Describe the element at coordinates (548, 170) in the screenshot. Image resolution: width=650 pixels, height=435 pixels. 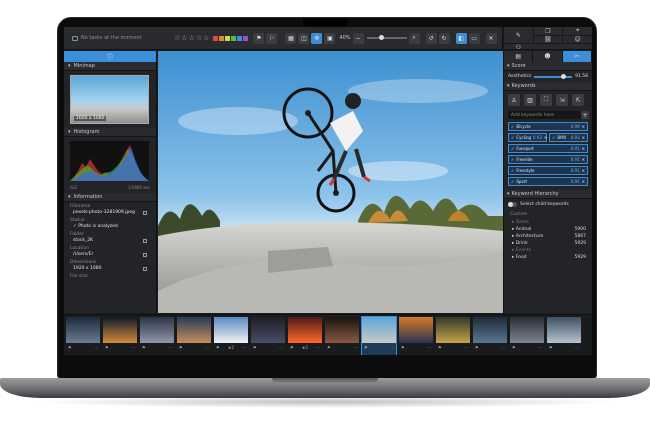
I see `keyword-chip: ✓ Freestyle 0.91 ✕` at that location.